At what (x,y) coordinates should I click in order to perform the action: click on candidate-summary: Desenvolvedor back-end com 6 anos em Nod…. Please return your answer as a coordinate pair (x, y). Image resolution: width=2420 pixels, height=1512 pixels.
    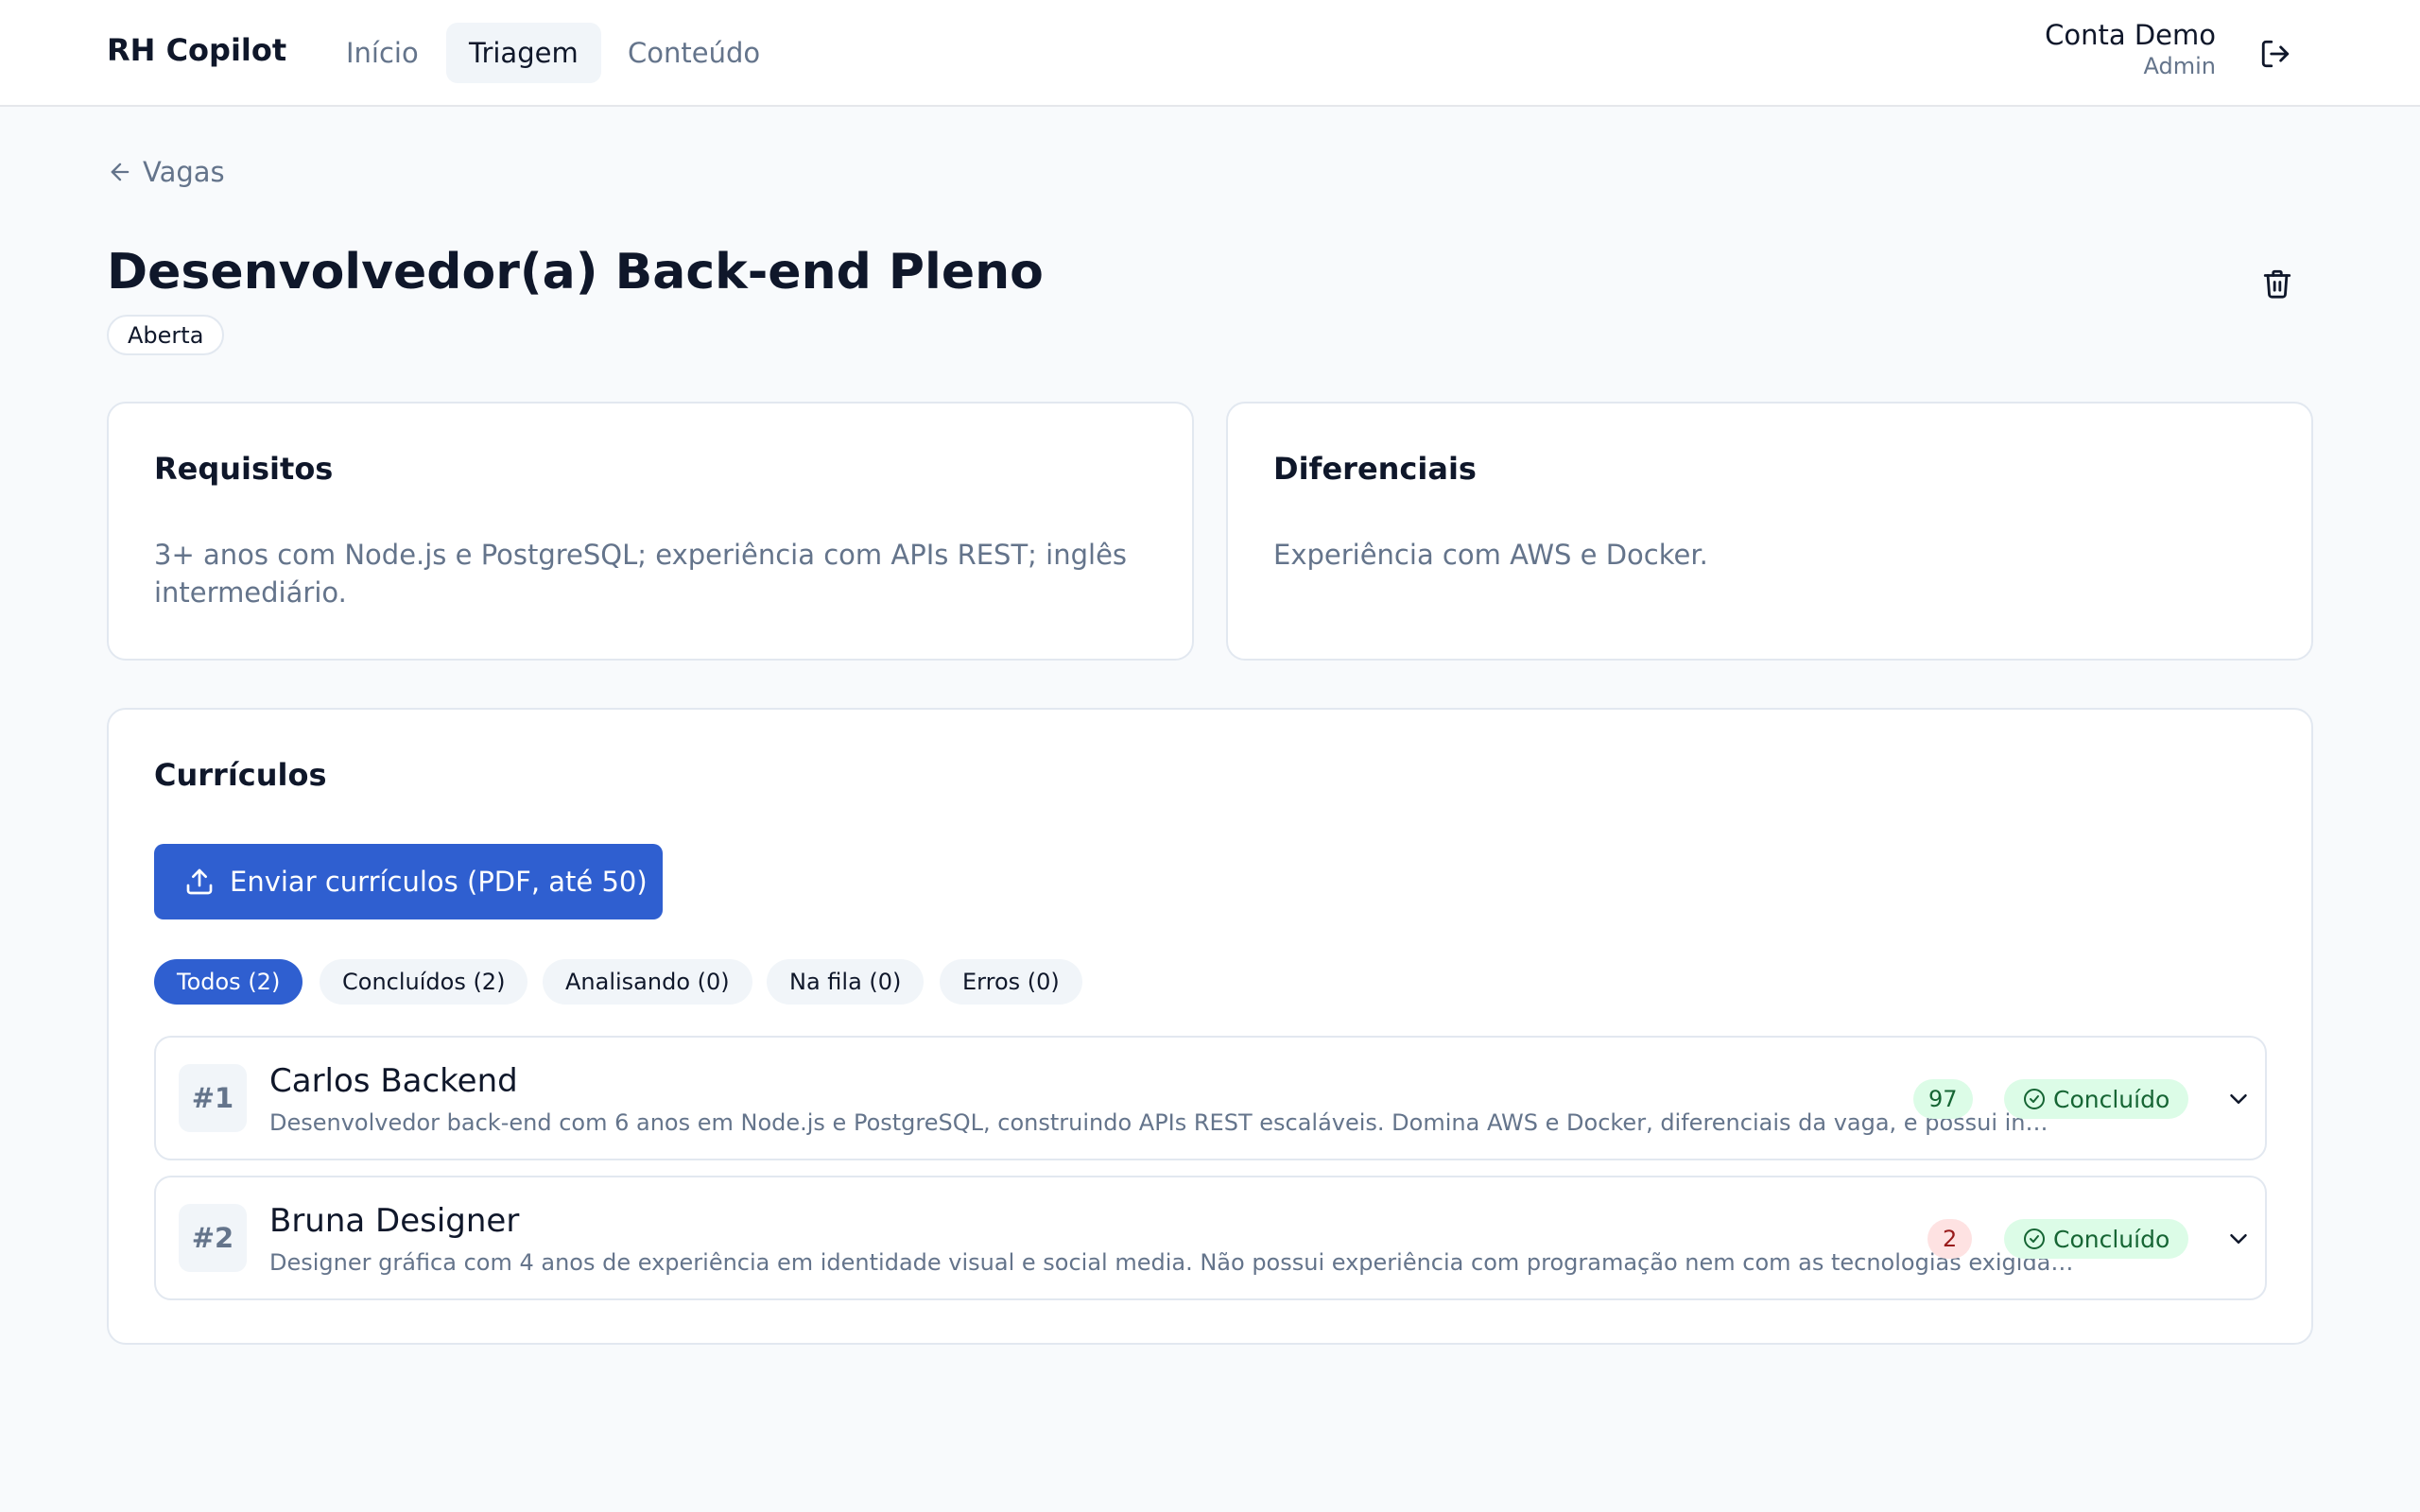
    Looking at the image, I should click on (1162, 1122).